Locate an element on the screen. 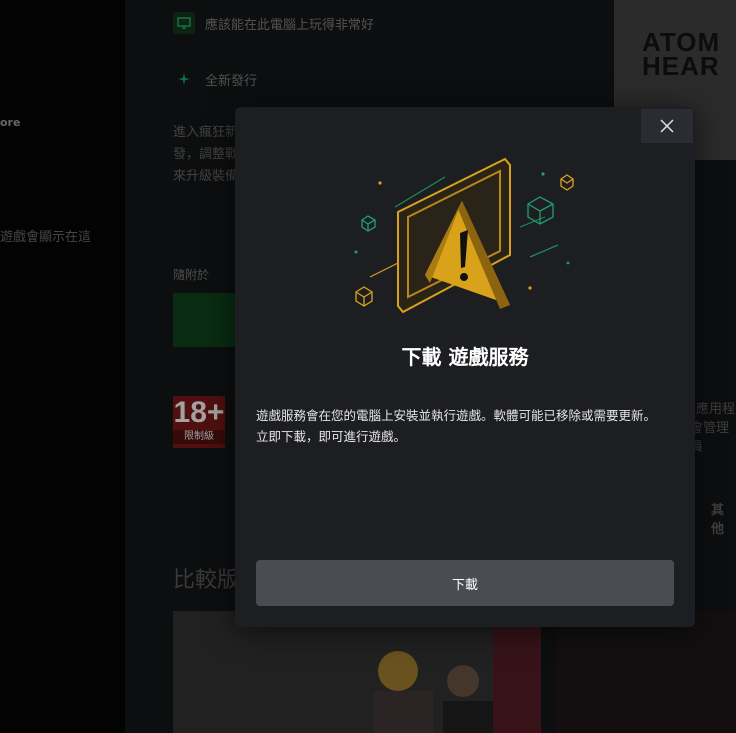  dialog-message-line: 立即下載，即可進行遊戲。 is located at coordinates (331, 436).